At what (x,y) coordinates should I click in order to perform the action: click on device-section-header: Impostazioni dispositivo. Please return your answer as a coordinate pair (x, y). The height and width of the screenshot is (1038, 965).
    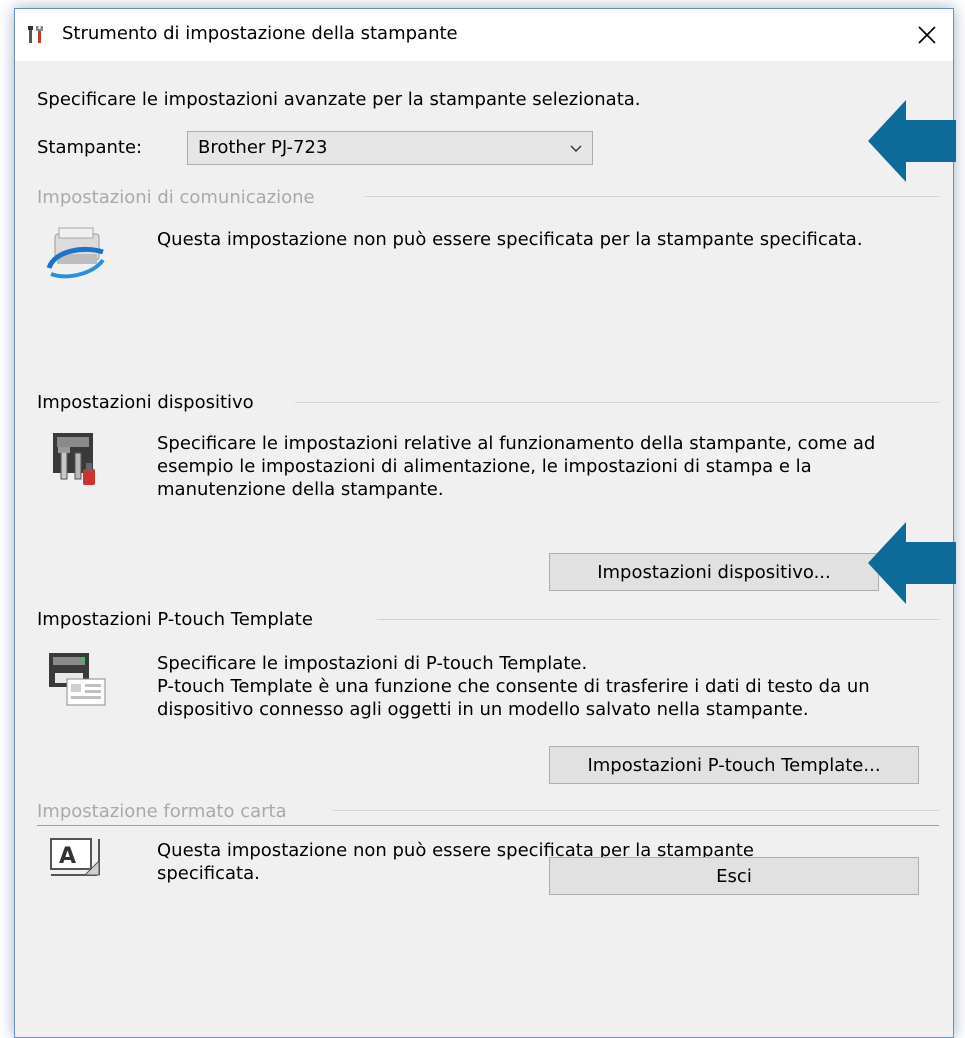
    Looking at the image, I should click on (145, 402).